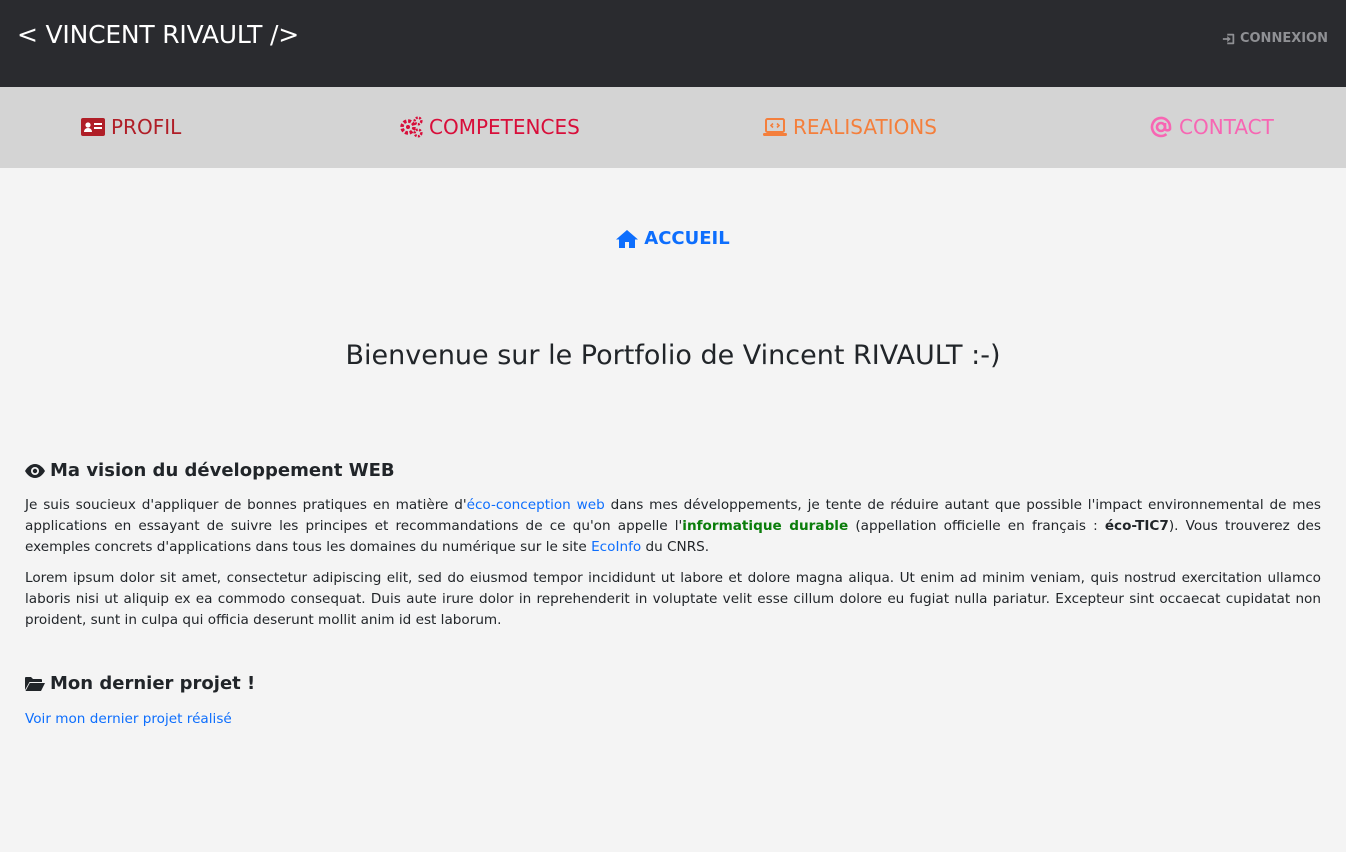  What do you see at coordinates (158, 34) in the screenshot?
I see `site-brand: < VINCENT RIVAULT />` at bounding box center [158, 34].